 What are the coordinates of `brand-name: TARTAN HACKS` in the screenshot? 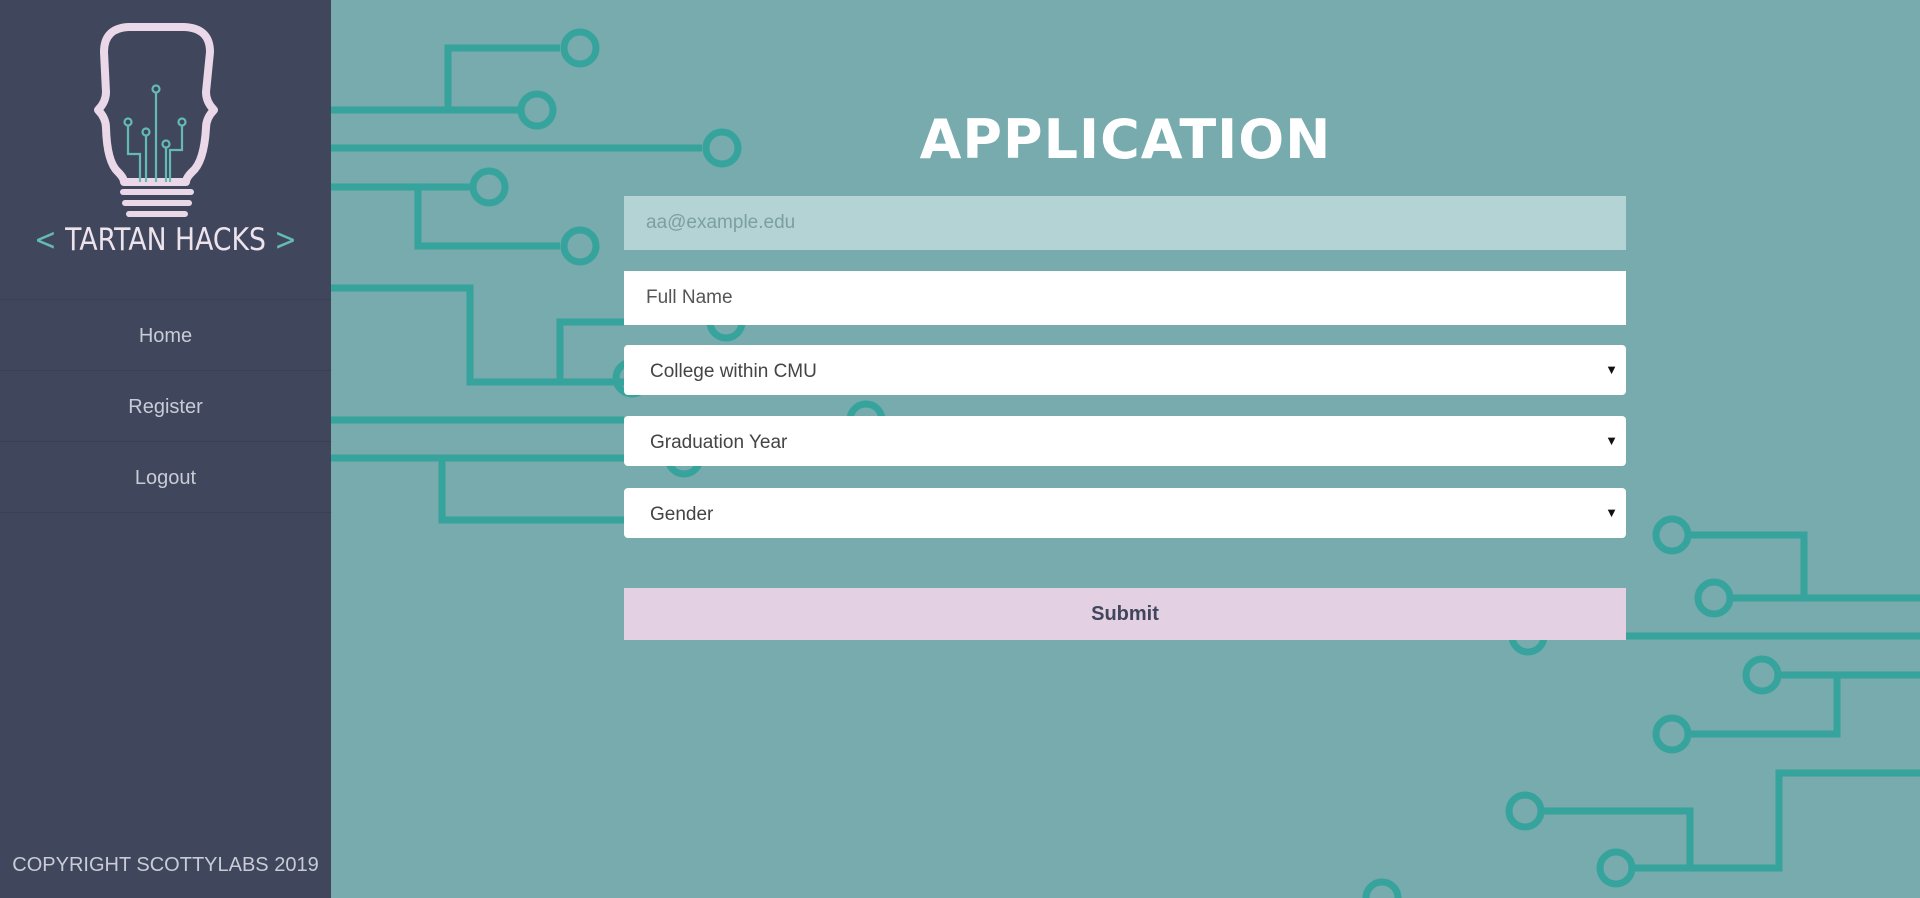 It's located at (165, 240).